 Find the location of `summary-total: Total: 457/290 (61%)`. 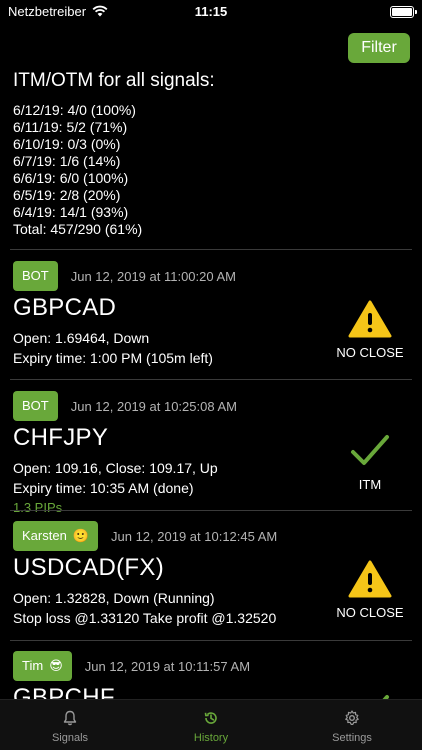

summary-total: Total: 457/290 (61%) is located at coordinates (78, 229).